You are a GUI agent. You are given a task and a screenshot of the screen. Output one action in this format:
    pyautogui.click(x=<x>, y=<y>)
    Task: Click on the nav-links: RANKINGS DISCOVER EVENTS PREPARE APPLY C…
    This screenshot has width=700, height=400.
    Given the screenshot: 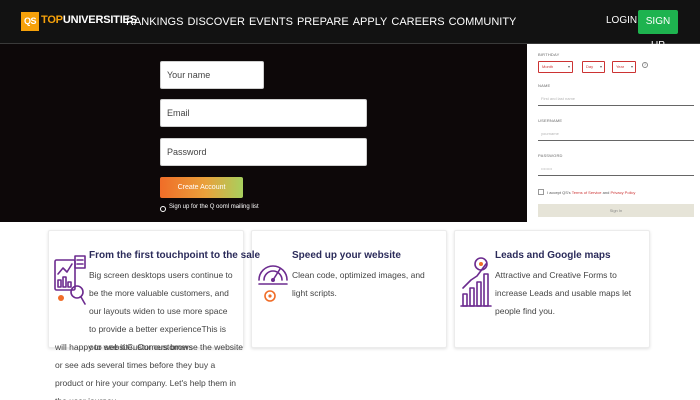 What is the action you would take?
    pyautogui.click(x=321, y=22)
    